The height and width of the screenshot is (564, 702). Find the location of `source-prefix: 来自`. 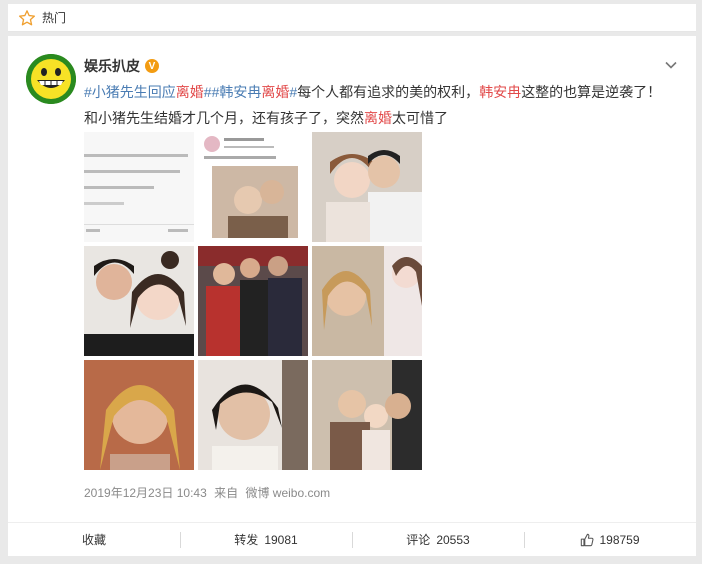

source-prefix: 来自 is located at coordinates (226, 493).